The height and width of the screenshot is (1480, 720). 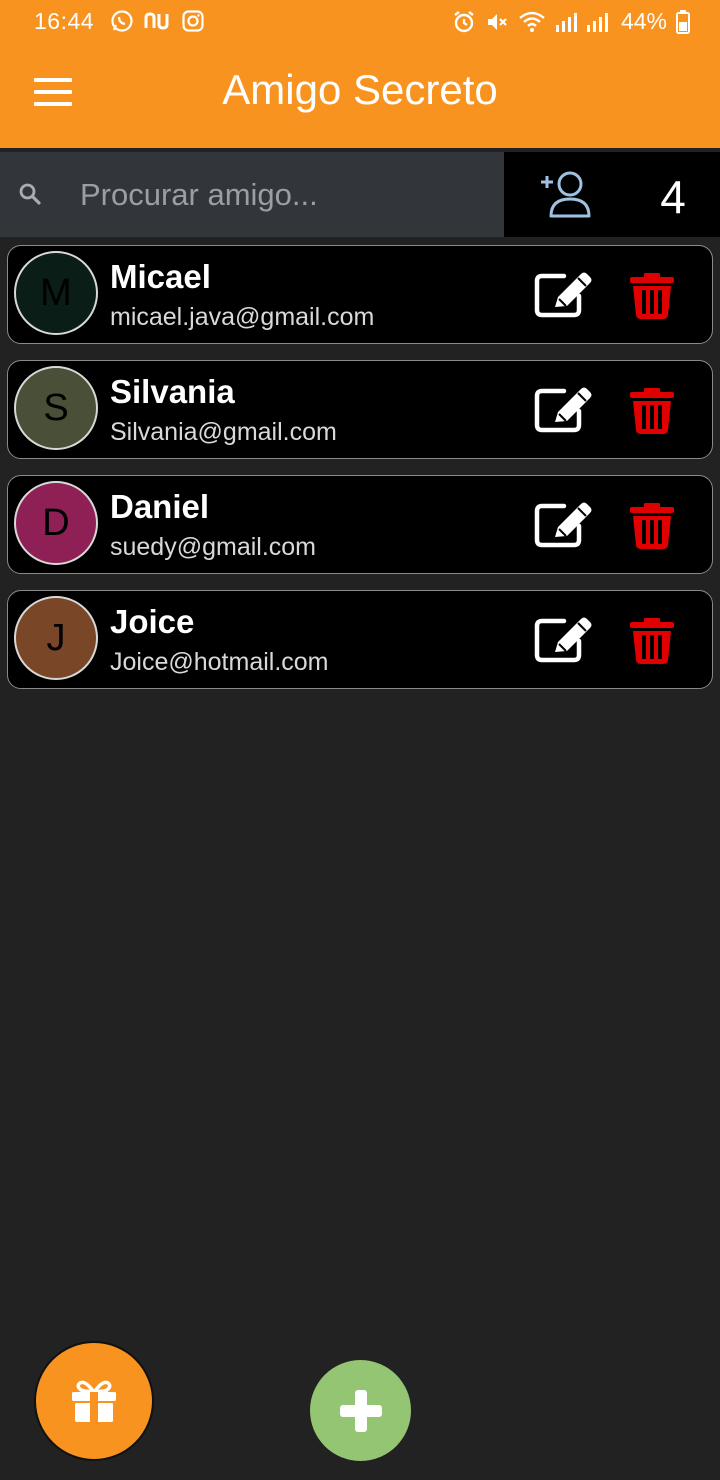 I want to click on friend-email: micael.java@gmail.com, so click(x=242, y=317).